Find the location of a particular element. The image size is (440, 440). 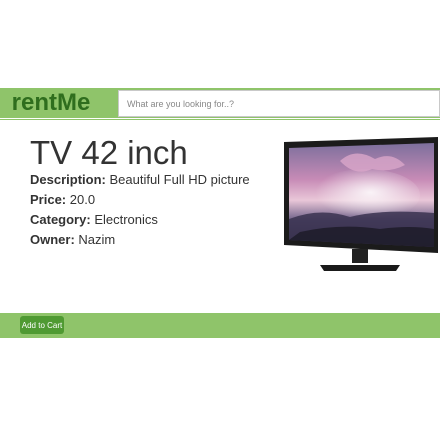

category-value: Electronics is located at coordinates (126, 219).